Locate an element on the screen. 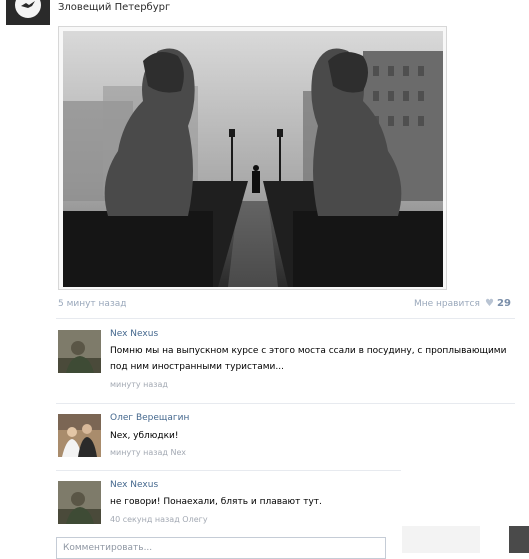 The image size is (529, 559). group-name: Зловещий Петербург is located at coordinates (114, 7).